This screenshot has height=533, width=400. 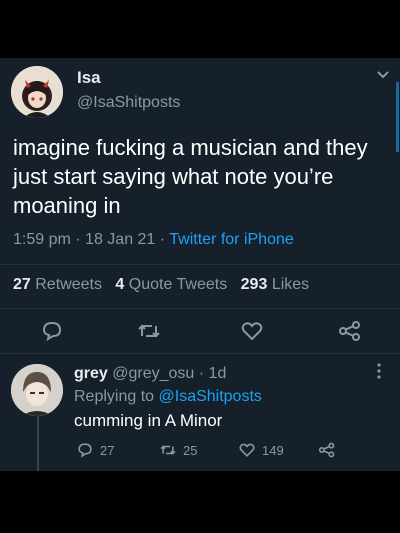 What do you see at coordinates (178, 450) in the screenshot?
I see `reply-retweet-action: 25` at bounding box center [178, 450].